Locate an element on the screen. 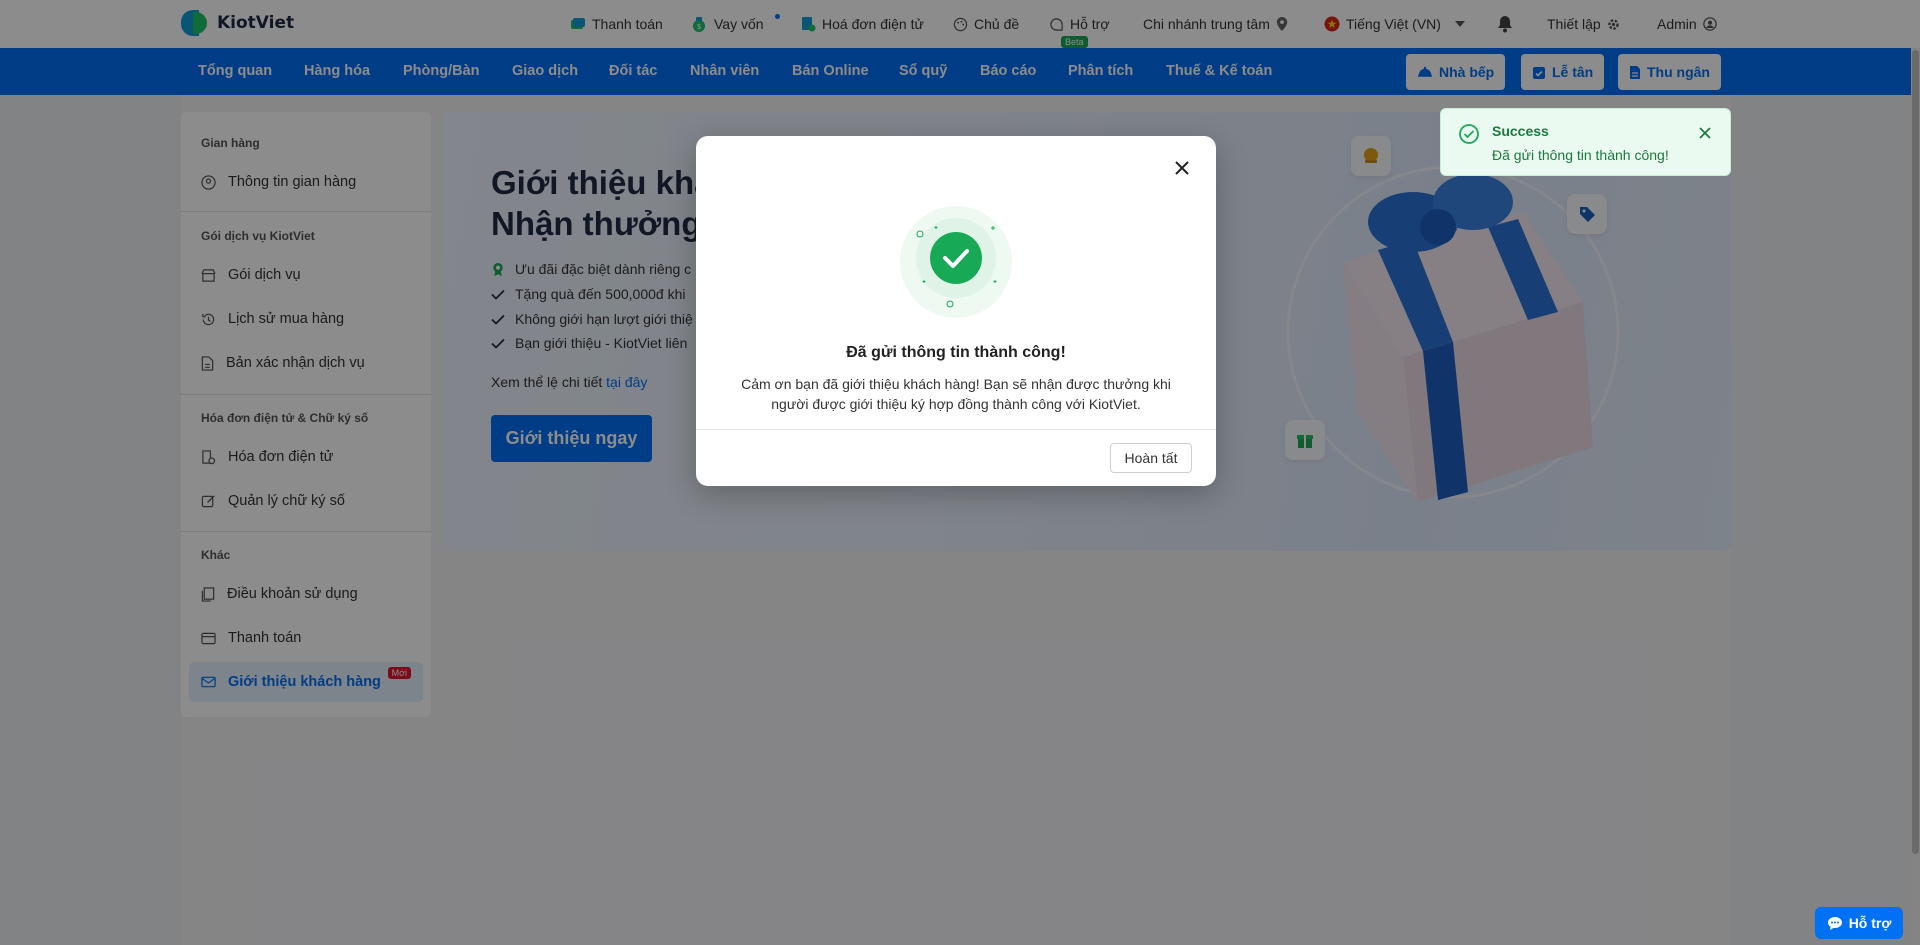  dialog-divider is located at coordinates (956, 429).